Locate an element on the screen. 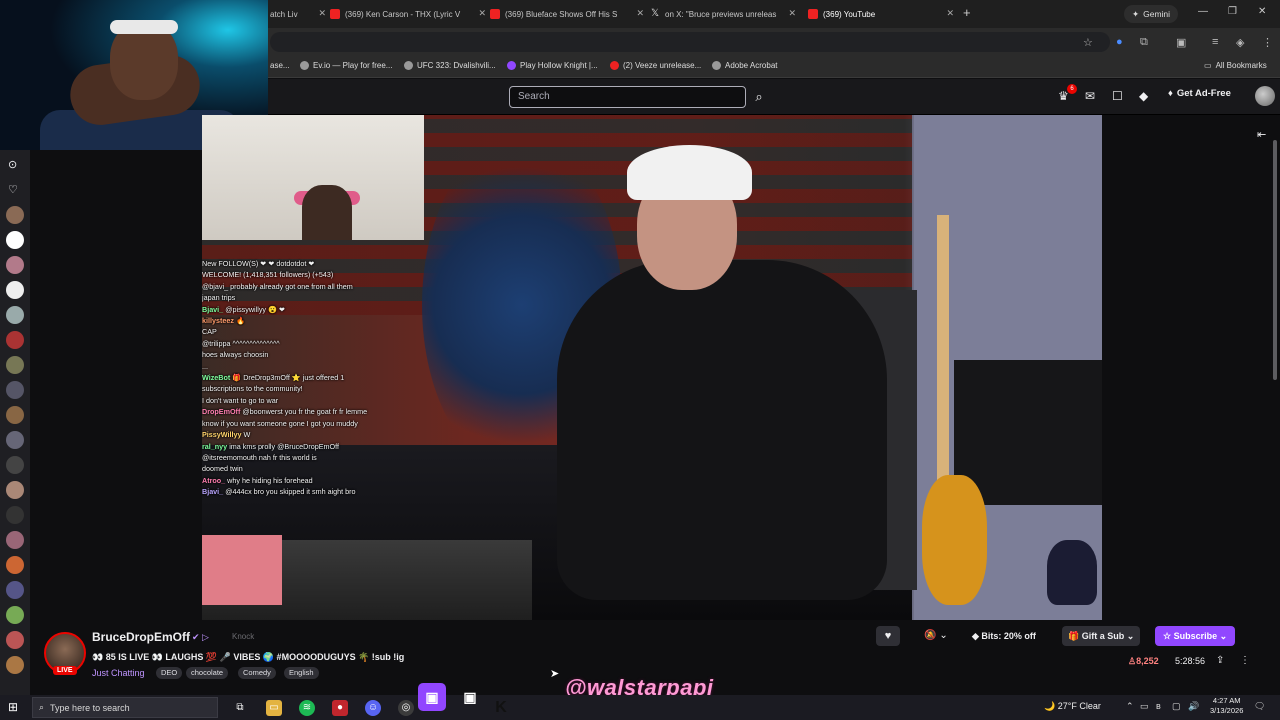 This screenshot has width=1280, height=720. system-clock: 4:27 AM 3/13/2026 is located at coordinates (1226, 706).